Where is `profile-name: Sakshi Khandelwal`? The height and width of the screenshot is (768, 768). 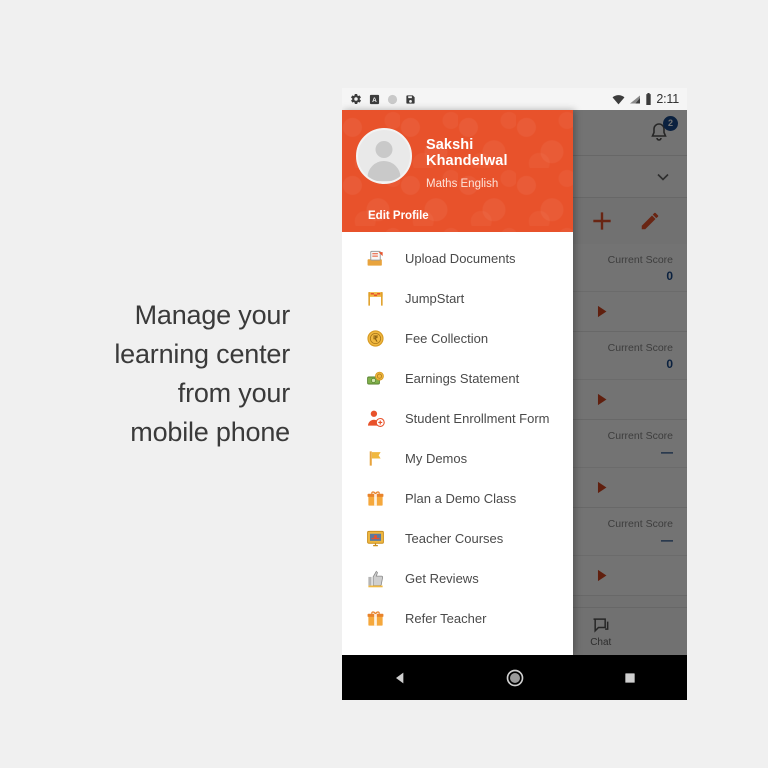 profile-name: Sakshi Khandelwal is located at coordinates (467, 153).